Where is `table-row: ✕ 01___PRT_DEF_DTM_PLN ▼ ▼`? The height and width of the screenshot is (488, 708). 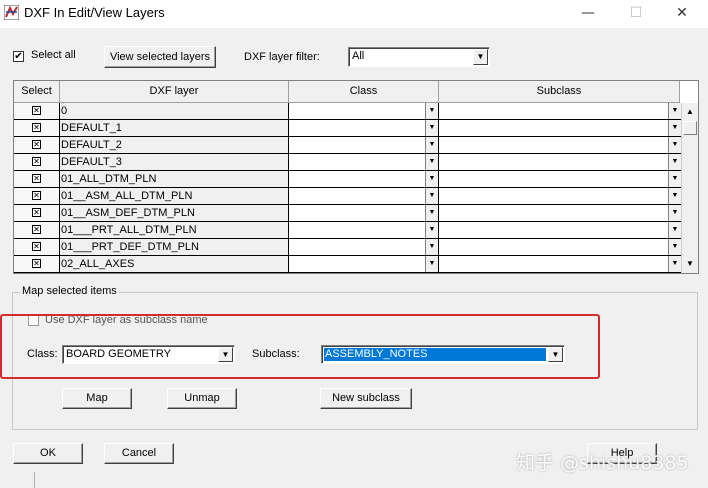
table-row: ✕ 01___PRT_DEF_DTM_PLN ▼ ▼ is located at coordinates (348, 247).